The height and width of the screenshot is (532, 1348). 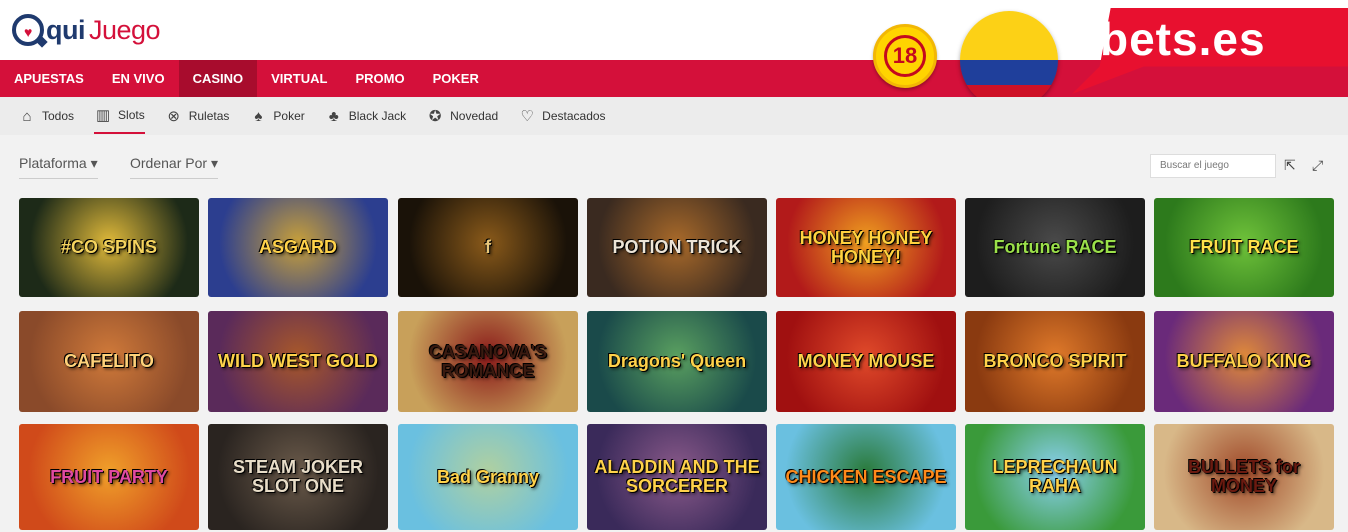 I want to click on game-title: WILD WEST GOLD, so click(x=298, y=361).